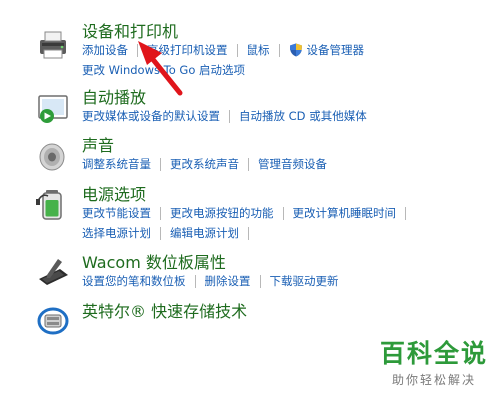  I want to click on watermark: 百科全说 助你轻松解决, so click(434, 363).